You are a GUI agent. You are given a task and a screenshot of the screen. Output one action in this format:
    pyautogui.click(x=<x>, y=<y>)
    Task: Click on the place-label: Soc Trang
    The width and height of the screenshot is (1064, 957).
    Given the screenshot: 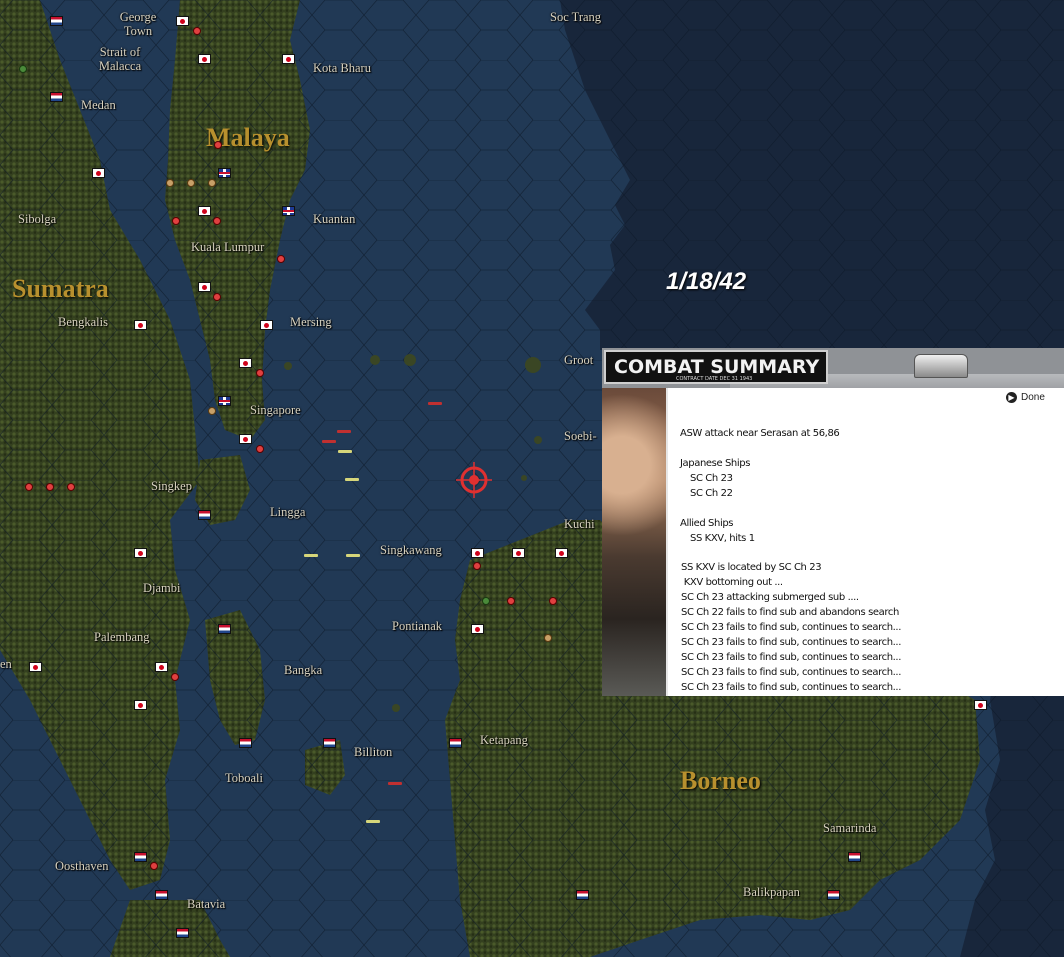 What is the action you would take?
    pyautogui.click(x=576, y=17)
    